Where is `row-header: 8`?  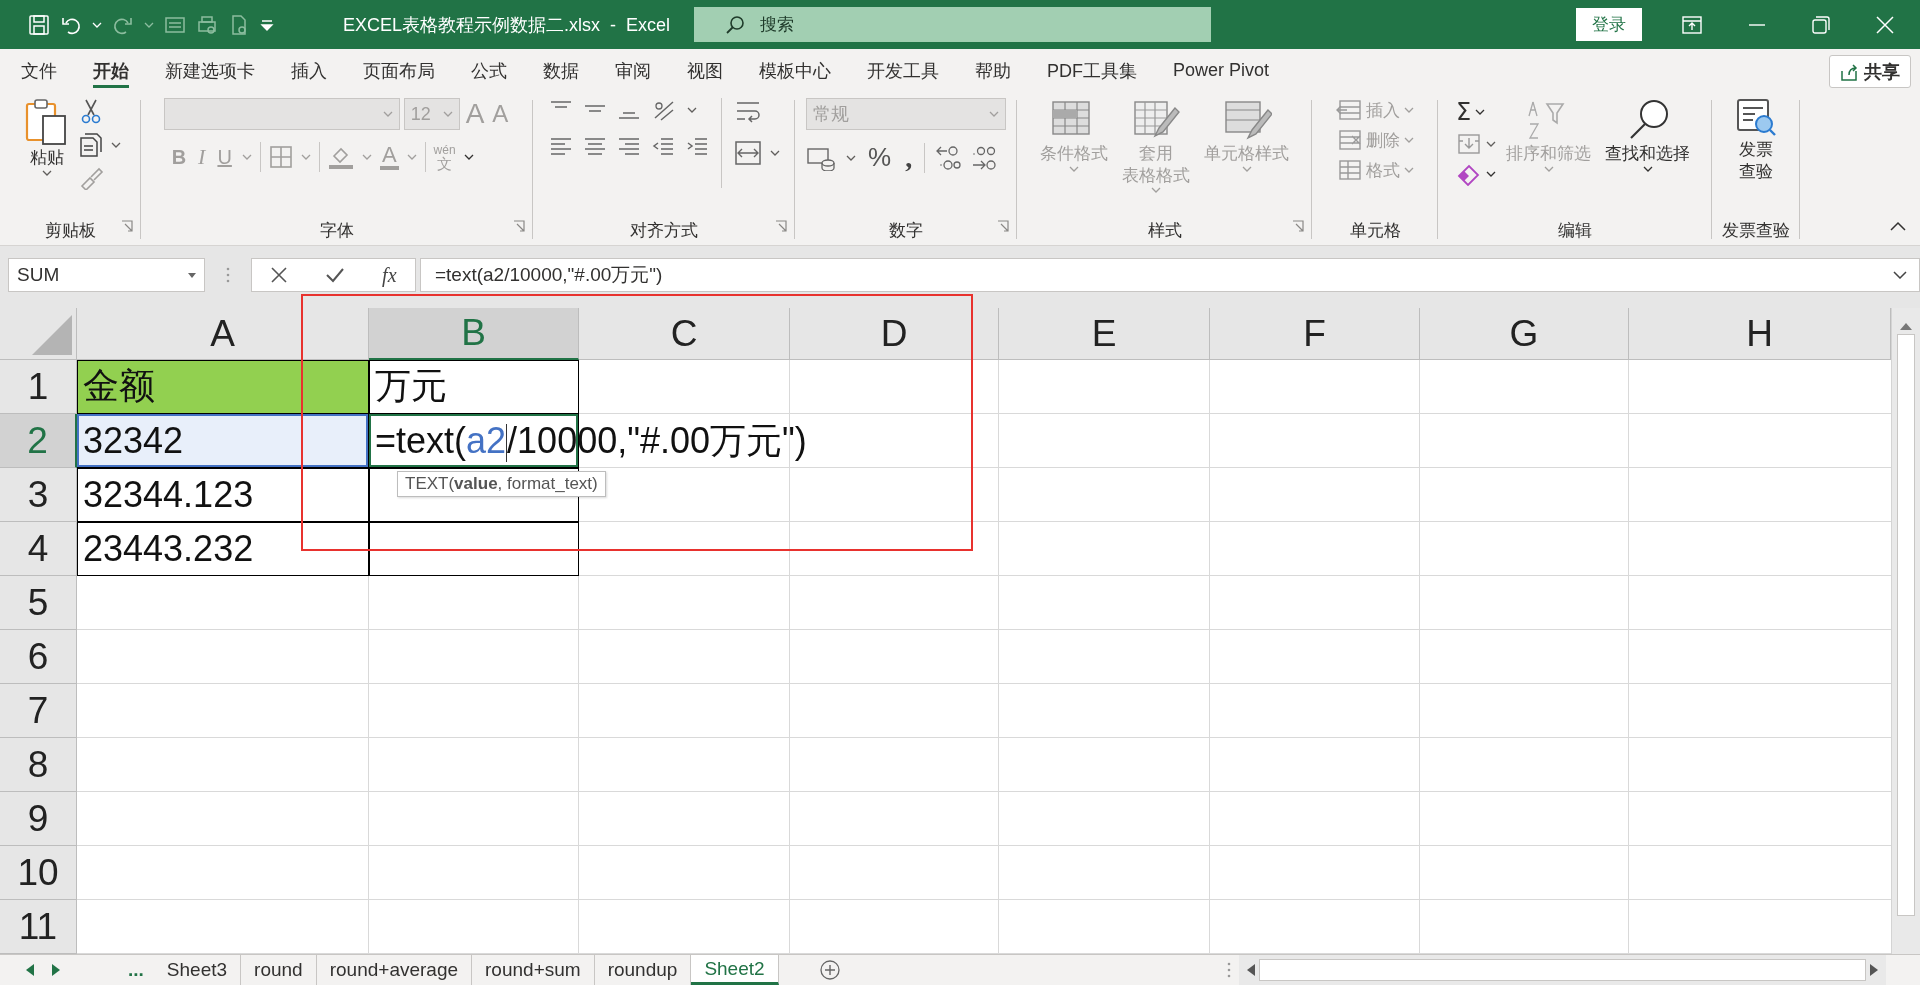 row-header: 8 is located at coordinates (38, 765).